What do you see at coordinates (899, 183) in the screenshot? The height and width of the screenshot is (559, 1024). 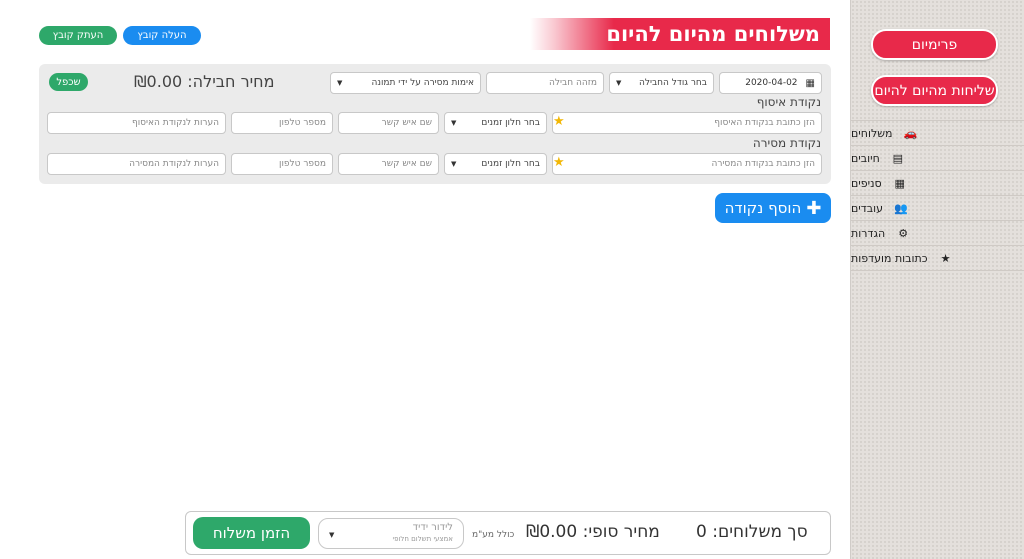 I see `building-icon: ▦` at bounding box center [899, 183].